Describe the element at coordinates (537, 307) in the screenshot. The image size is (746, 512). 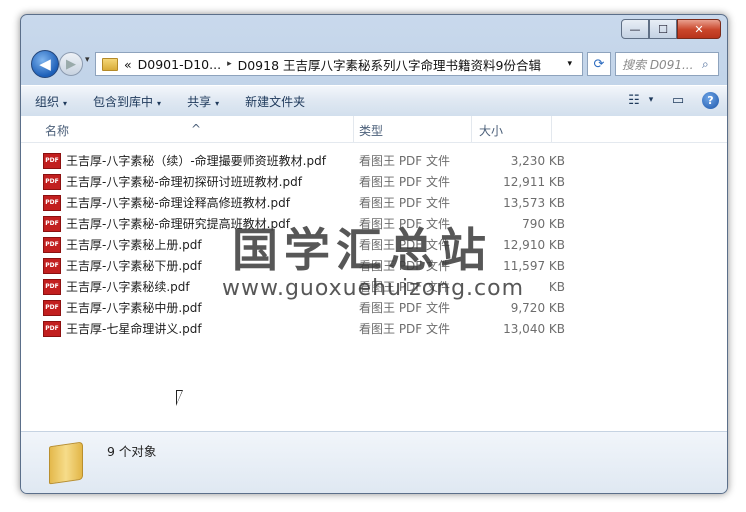
I see `file-size: 9,720 KB` at that location.